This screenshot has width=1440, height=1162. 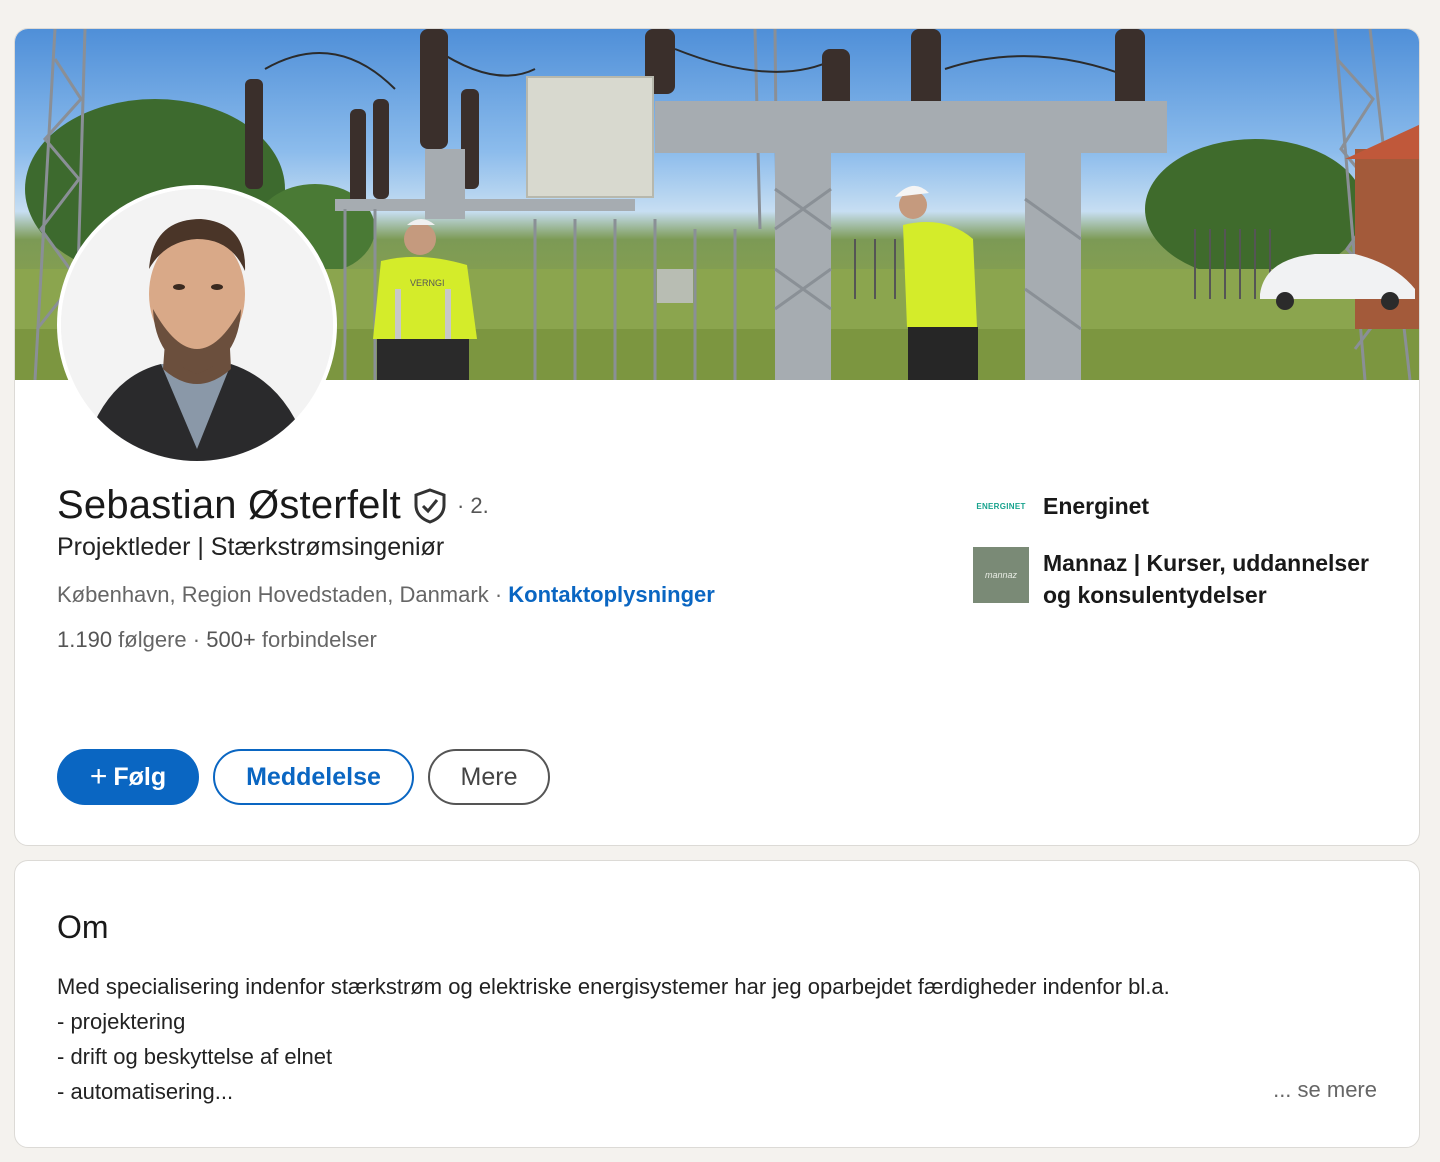 I want to click on avatar-image, so click(x=197, y=325).